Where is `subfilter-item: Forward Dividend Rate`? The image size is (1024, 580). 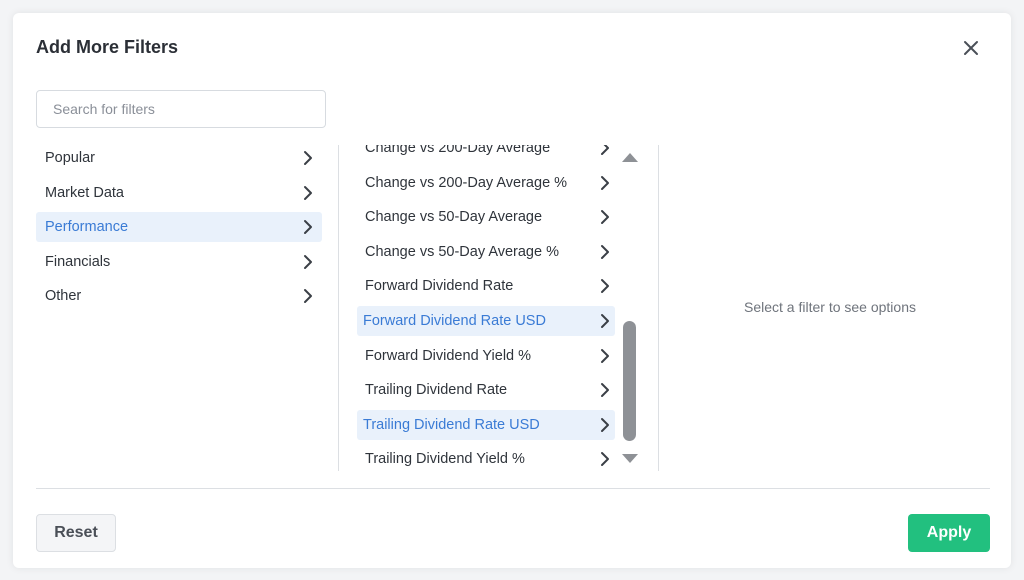 subfilter-item: Forward Dividend Rate is located at coordinates (486, 286).